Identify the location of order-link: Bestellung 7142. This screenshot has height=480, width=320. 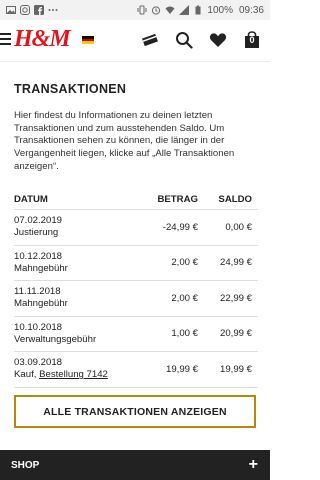
(73, 374).